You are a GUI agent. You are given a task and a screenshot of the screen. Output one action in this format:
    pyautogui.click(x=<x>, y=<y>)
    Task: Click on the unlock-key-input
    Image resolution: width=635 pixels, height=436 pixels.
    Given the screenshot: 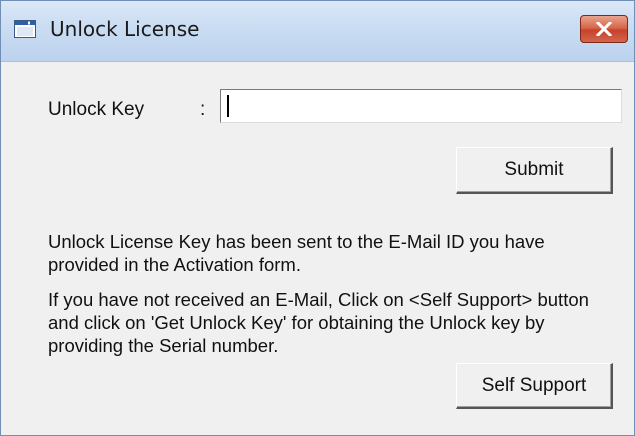 What is the action you would take?
    pyautogui.click(x=421, y=106)
    